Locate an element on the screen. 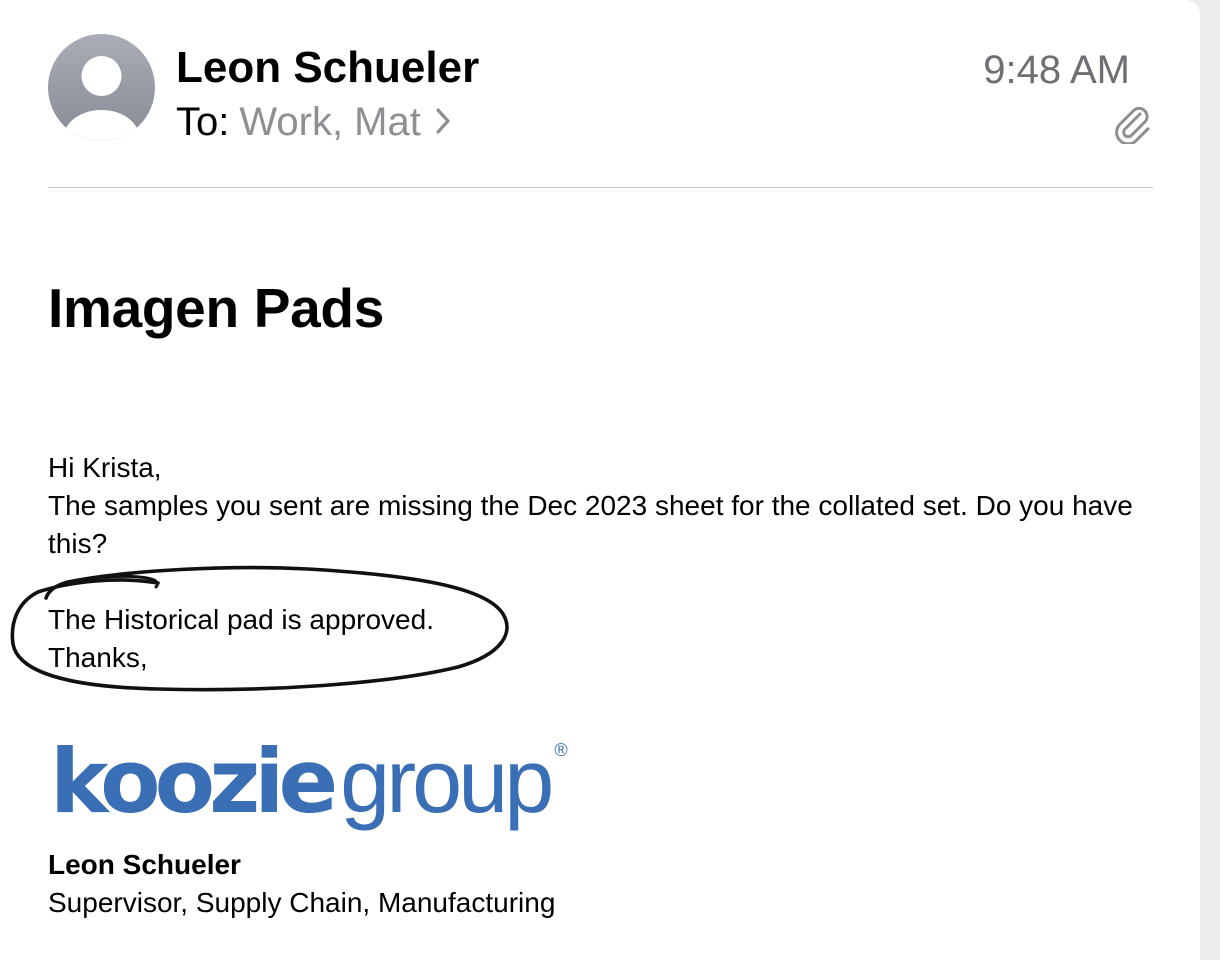  logo-part-koozie: koozie is located at coordinates (194, 781).